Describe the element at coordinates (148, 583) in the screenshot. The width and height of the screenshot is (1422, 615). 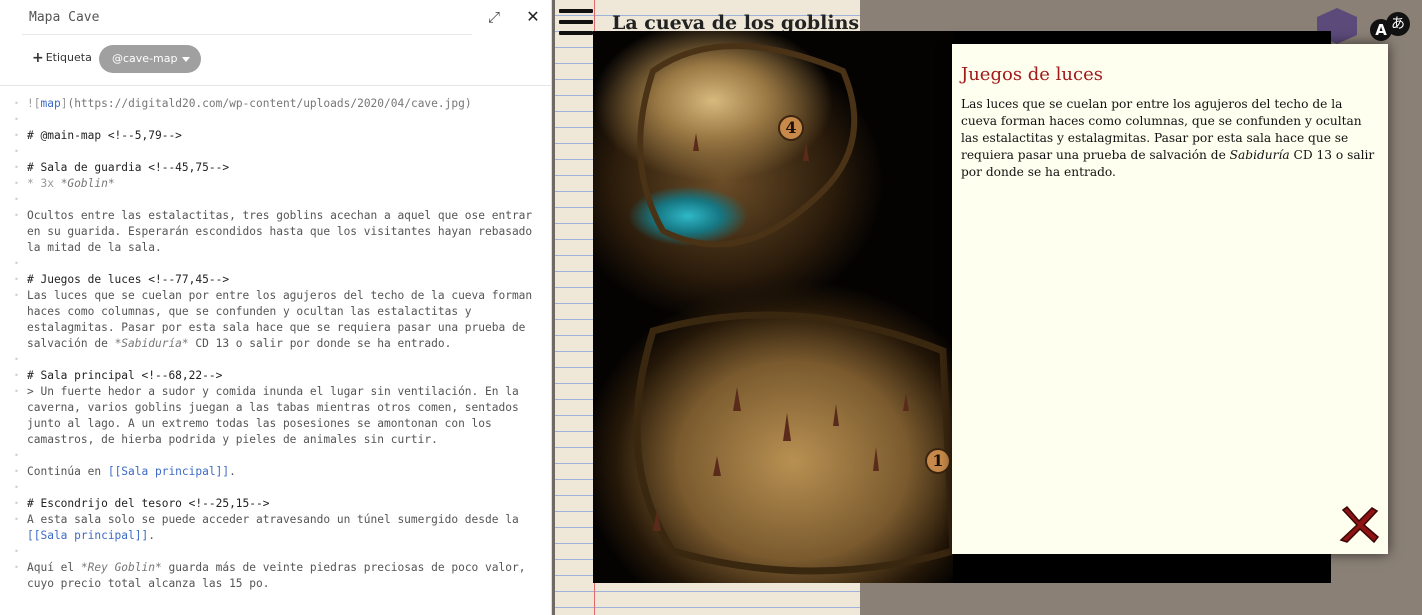
I see `editor-text: cuyo precio total alcanza las 15 po.` at that location.